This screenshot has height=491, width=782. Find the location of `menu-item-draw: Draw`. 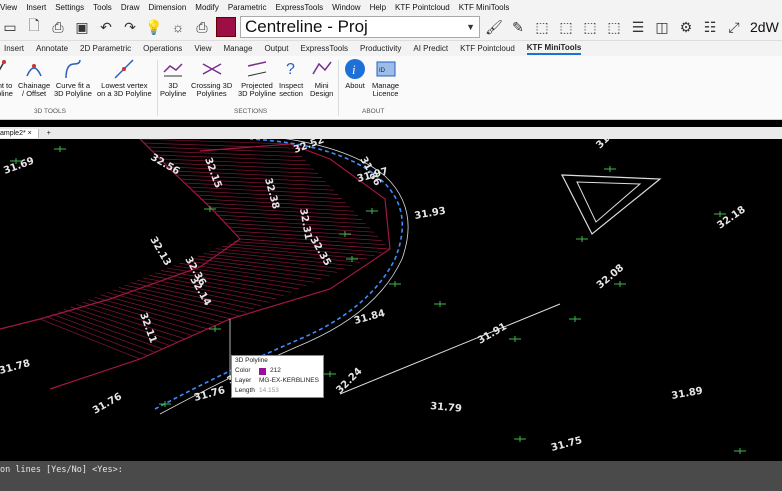

menu-item-draw: Draw is located at coordinates (130, 7).